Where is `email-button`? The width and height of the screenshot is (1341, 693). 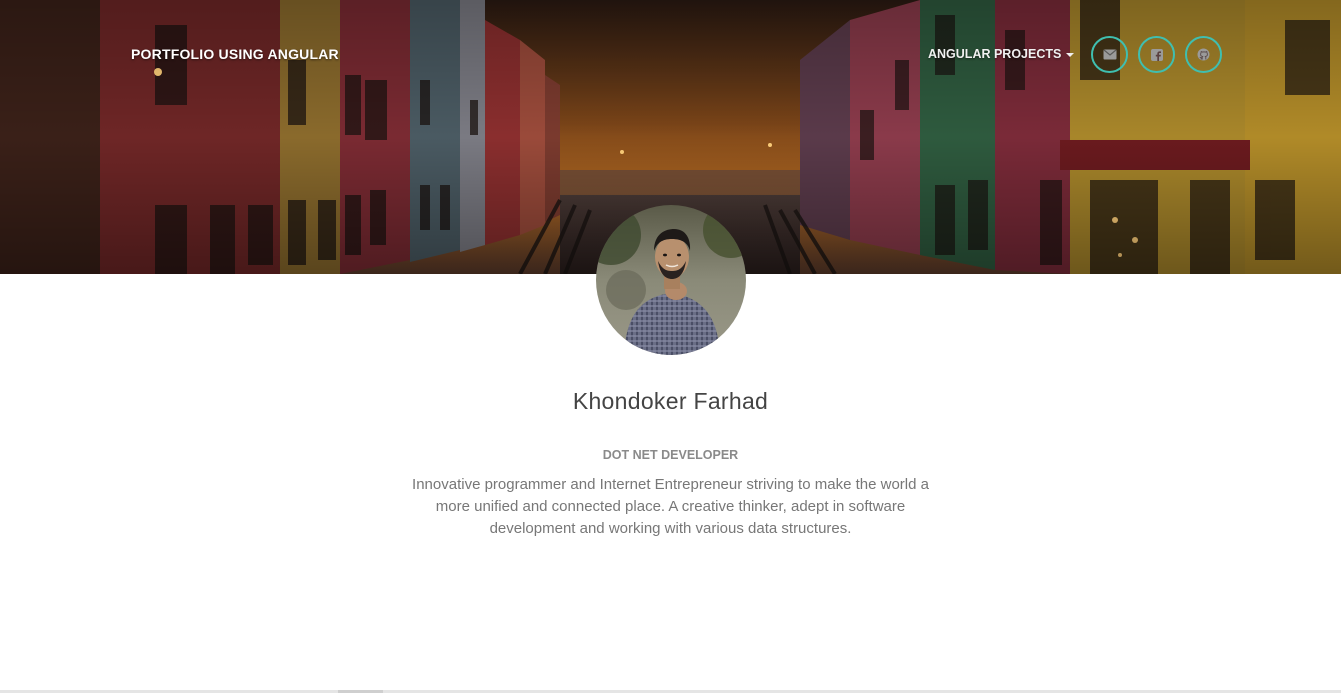
email-button is located at coordinates (1109, 54).